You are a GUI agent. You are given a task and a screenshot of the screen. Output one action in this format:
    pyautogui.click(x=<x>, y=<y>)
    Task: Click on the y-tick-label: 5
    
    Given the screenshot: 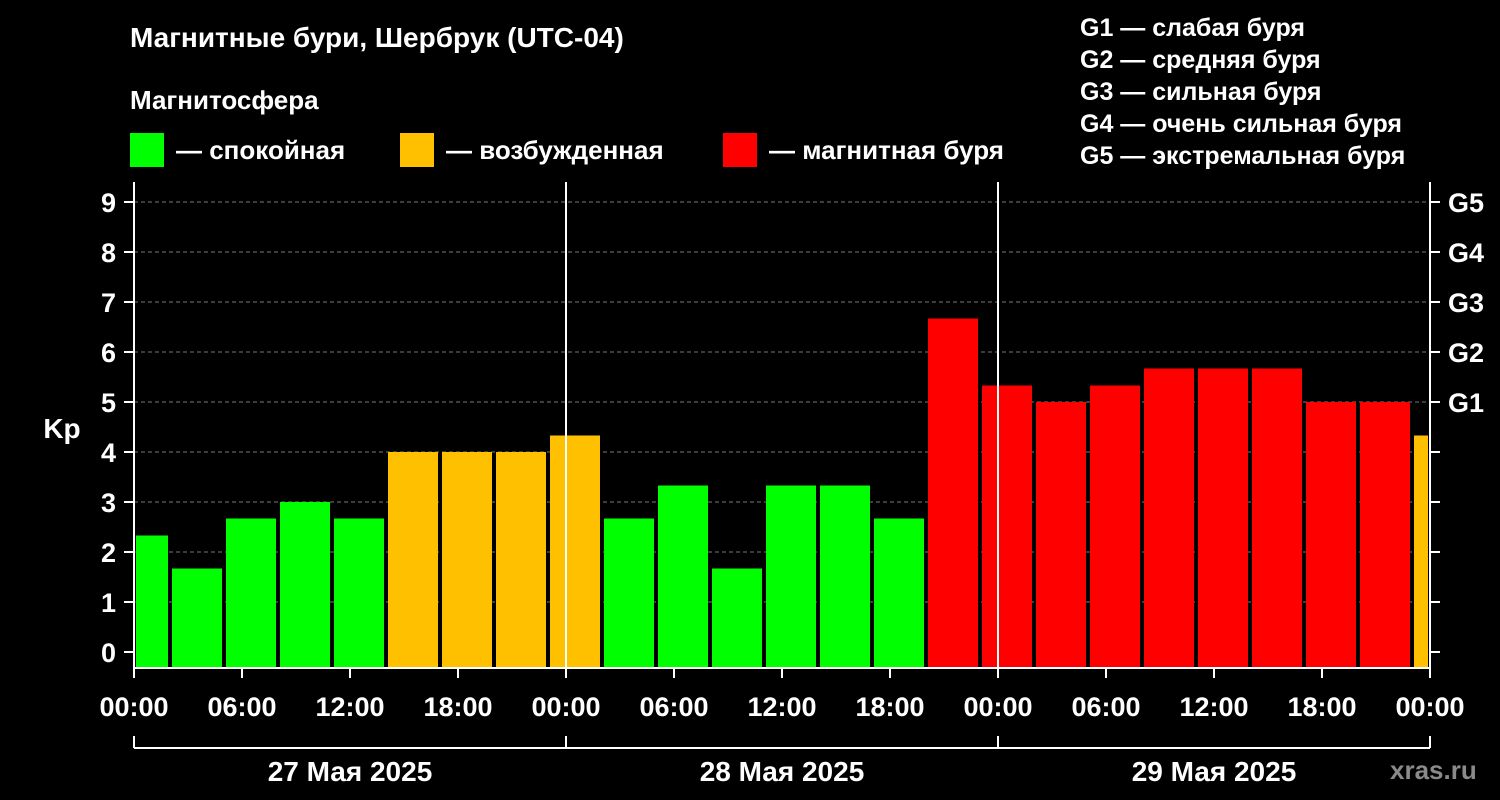 What is the action you would take?
    pyautogui.click(x=108, y=403)
    